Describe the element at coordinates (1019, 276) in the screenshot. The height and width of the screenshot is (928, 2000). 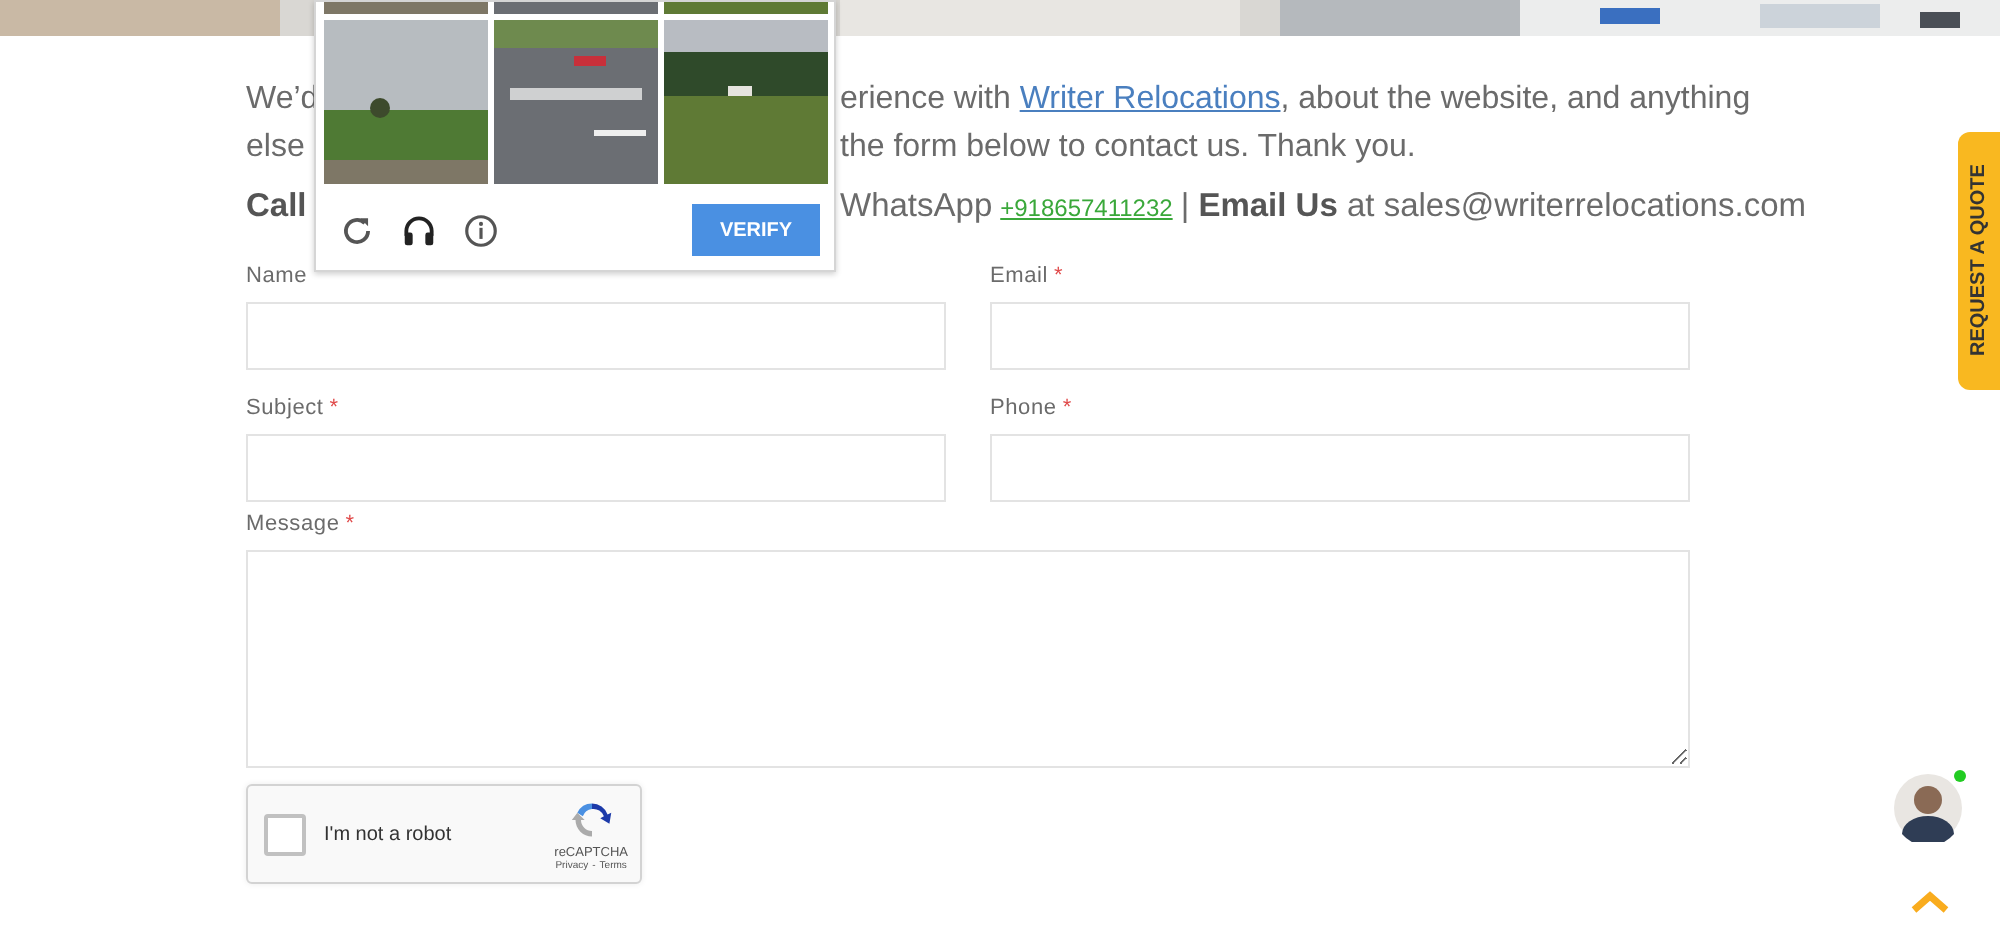
I see `field-label: Email` at that location.